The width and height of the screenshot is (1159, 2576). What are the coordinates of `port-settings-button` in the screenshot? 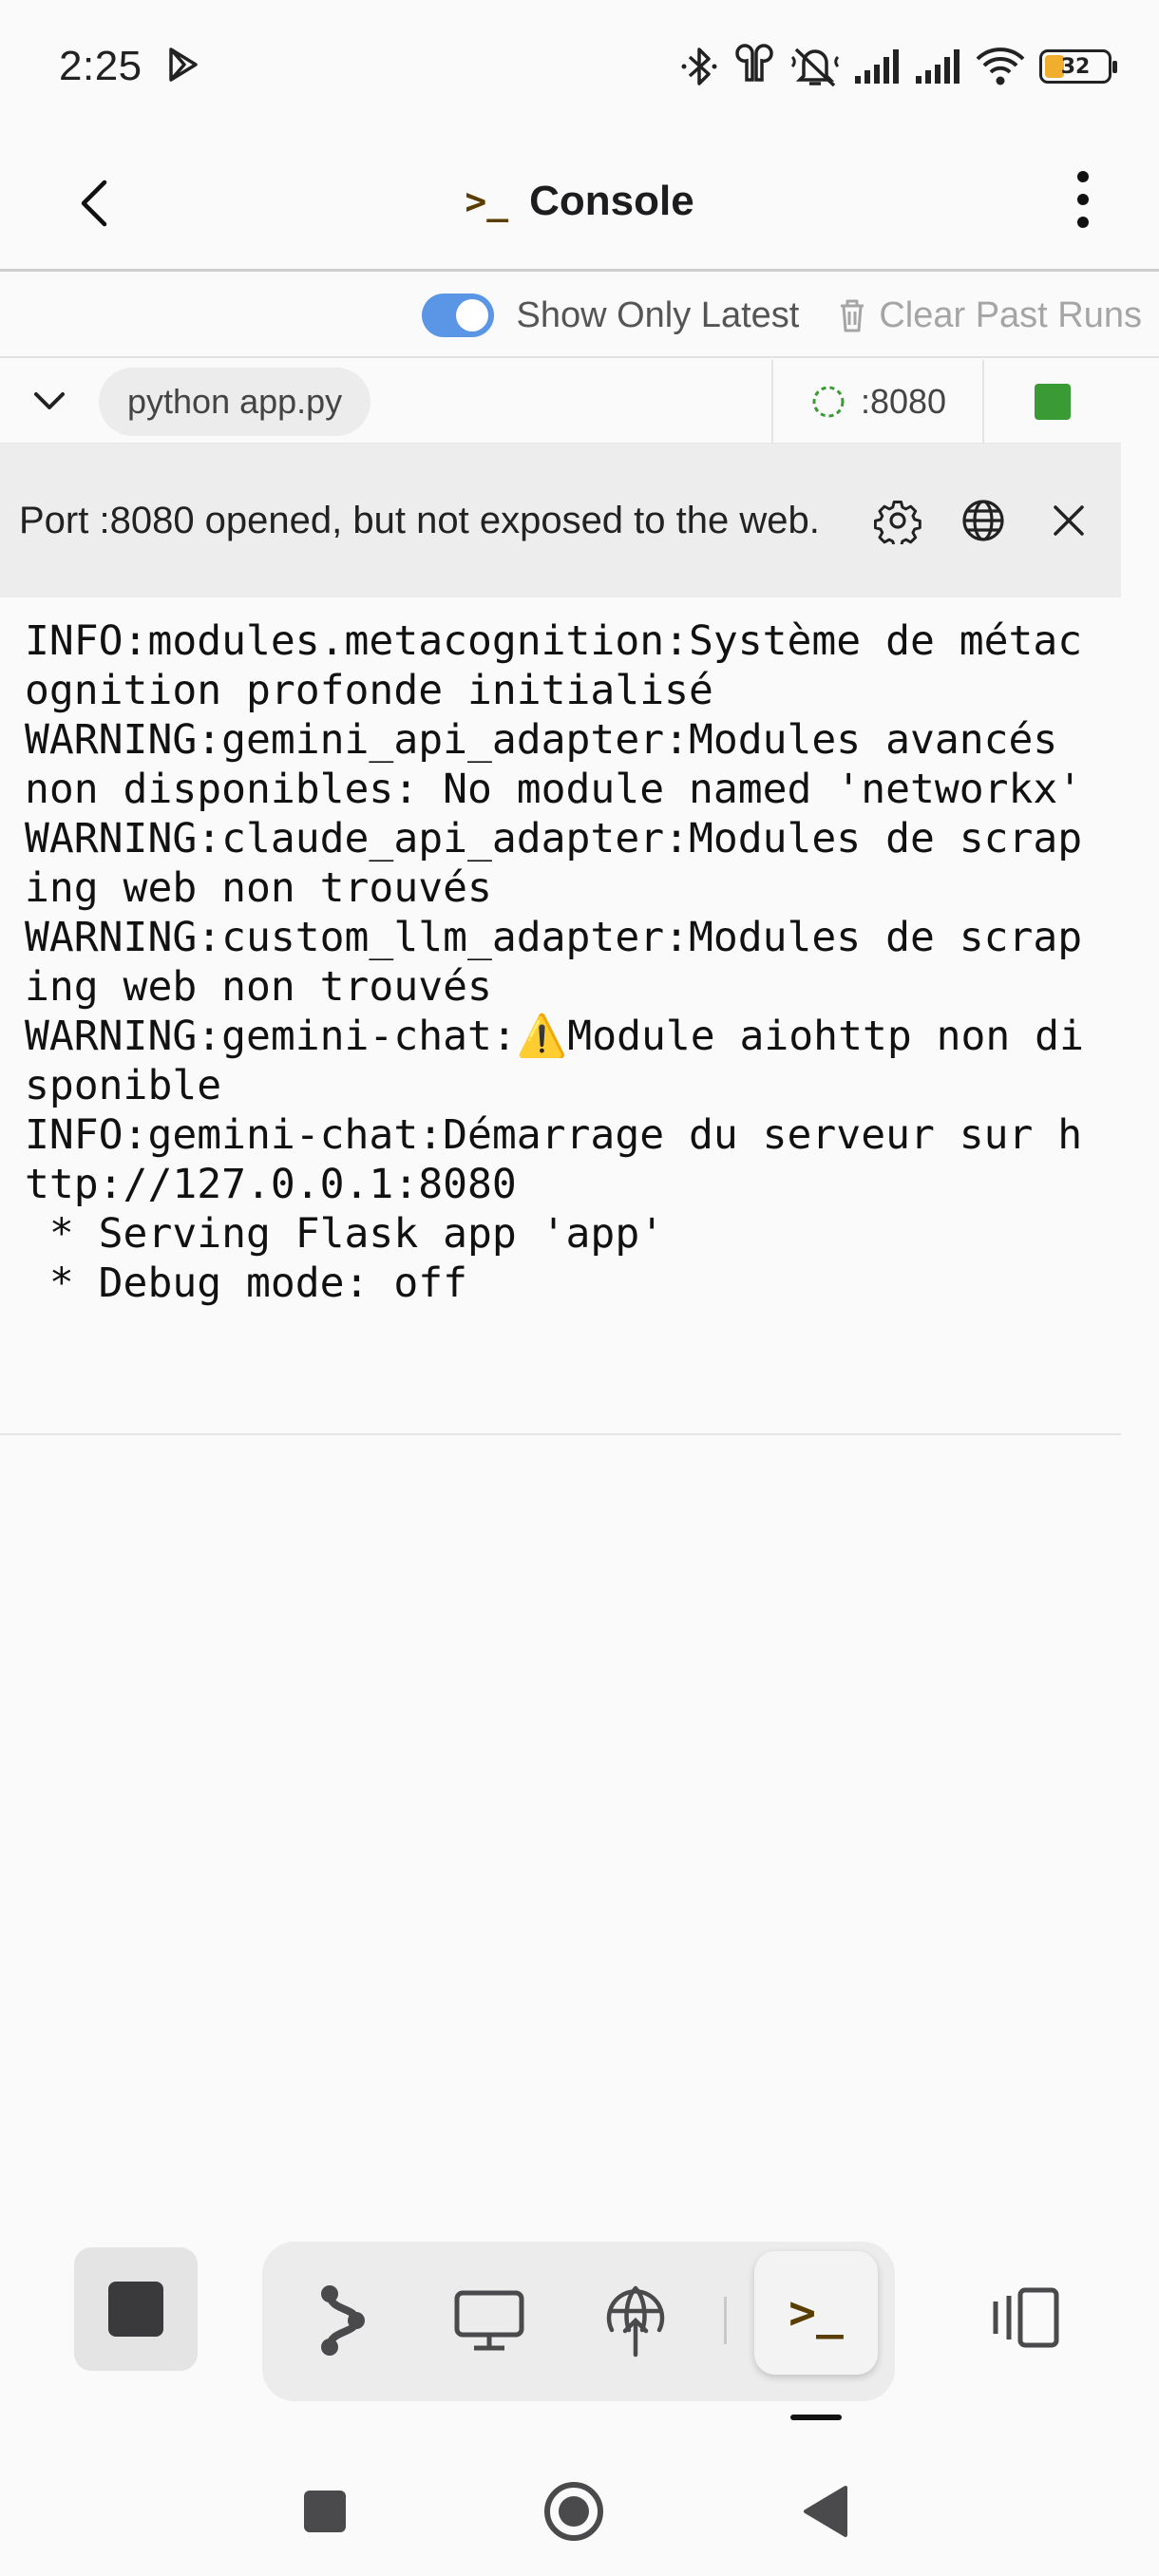 It's located at (898, 520).